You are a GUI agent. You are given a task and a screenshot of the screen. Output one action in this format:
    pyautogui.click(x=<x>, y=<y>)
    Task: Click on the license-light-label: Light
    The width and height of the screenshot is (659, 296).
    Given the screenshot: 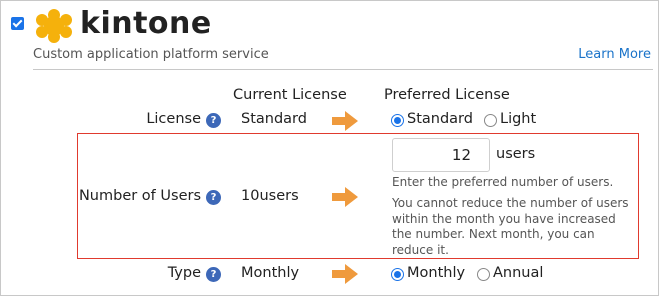 What is the action you would take?
    pyautogui.click(x=518, y=119)
    